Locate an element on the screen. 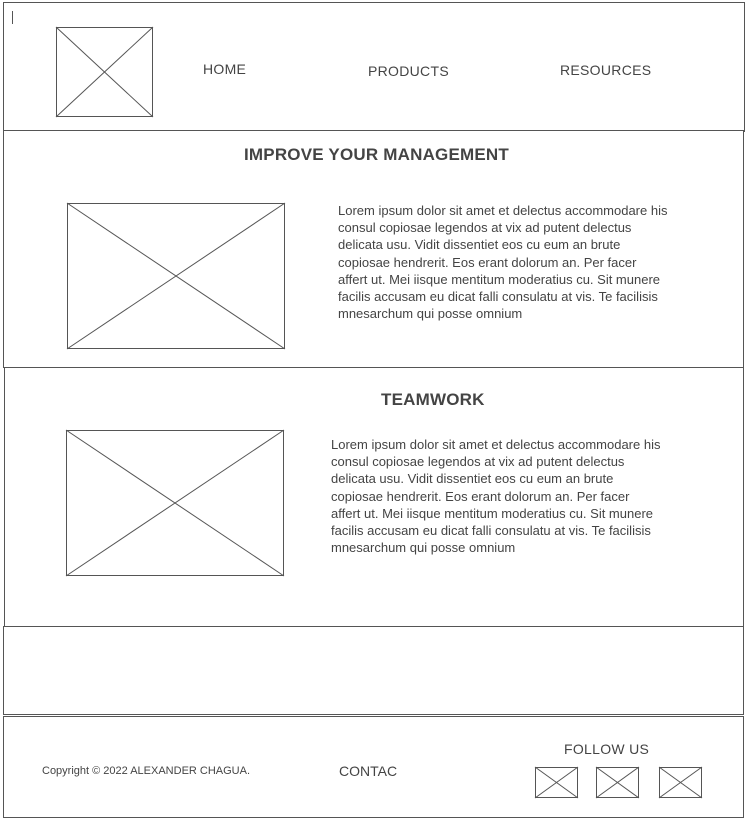  logo-placeholder-icon is located at coordinates (104, 72).